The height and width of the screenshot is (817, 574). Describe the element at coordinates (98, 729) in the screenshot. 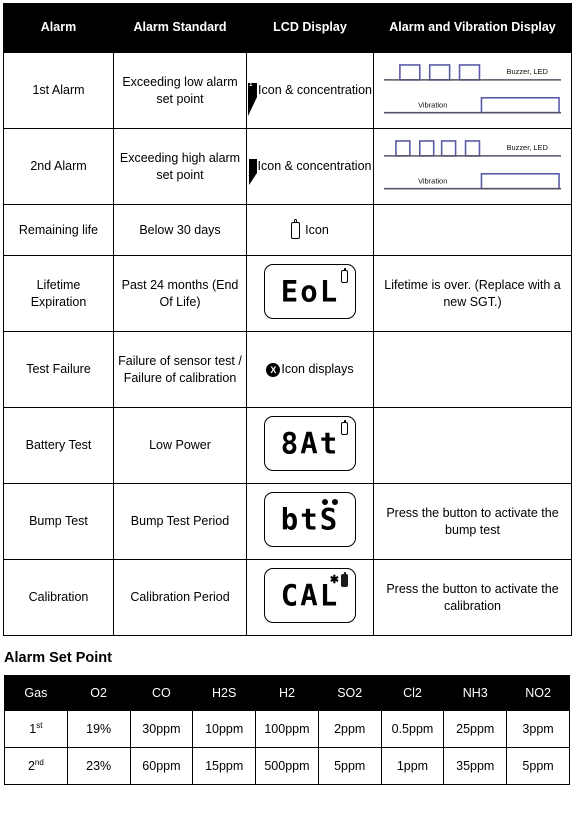

I see `cell-setpoint-value: 19%` at that location.